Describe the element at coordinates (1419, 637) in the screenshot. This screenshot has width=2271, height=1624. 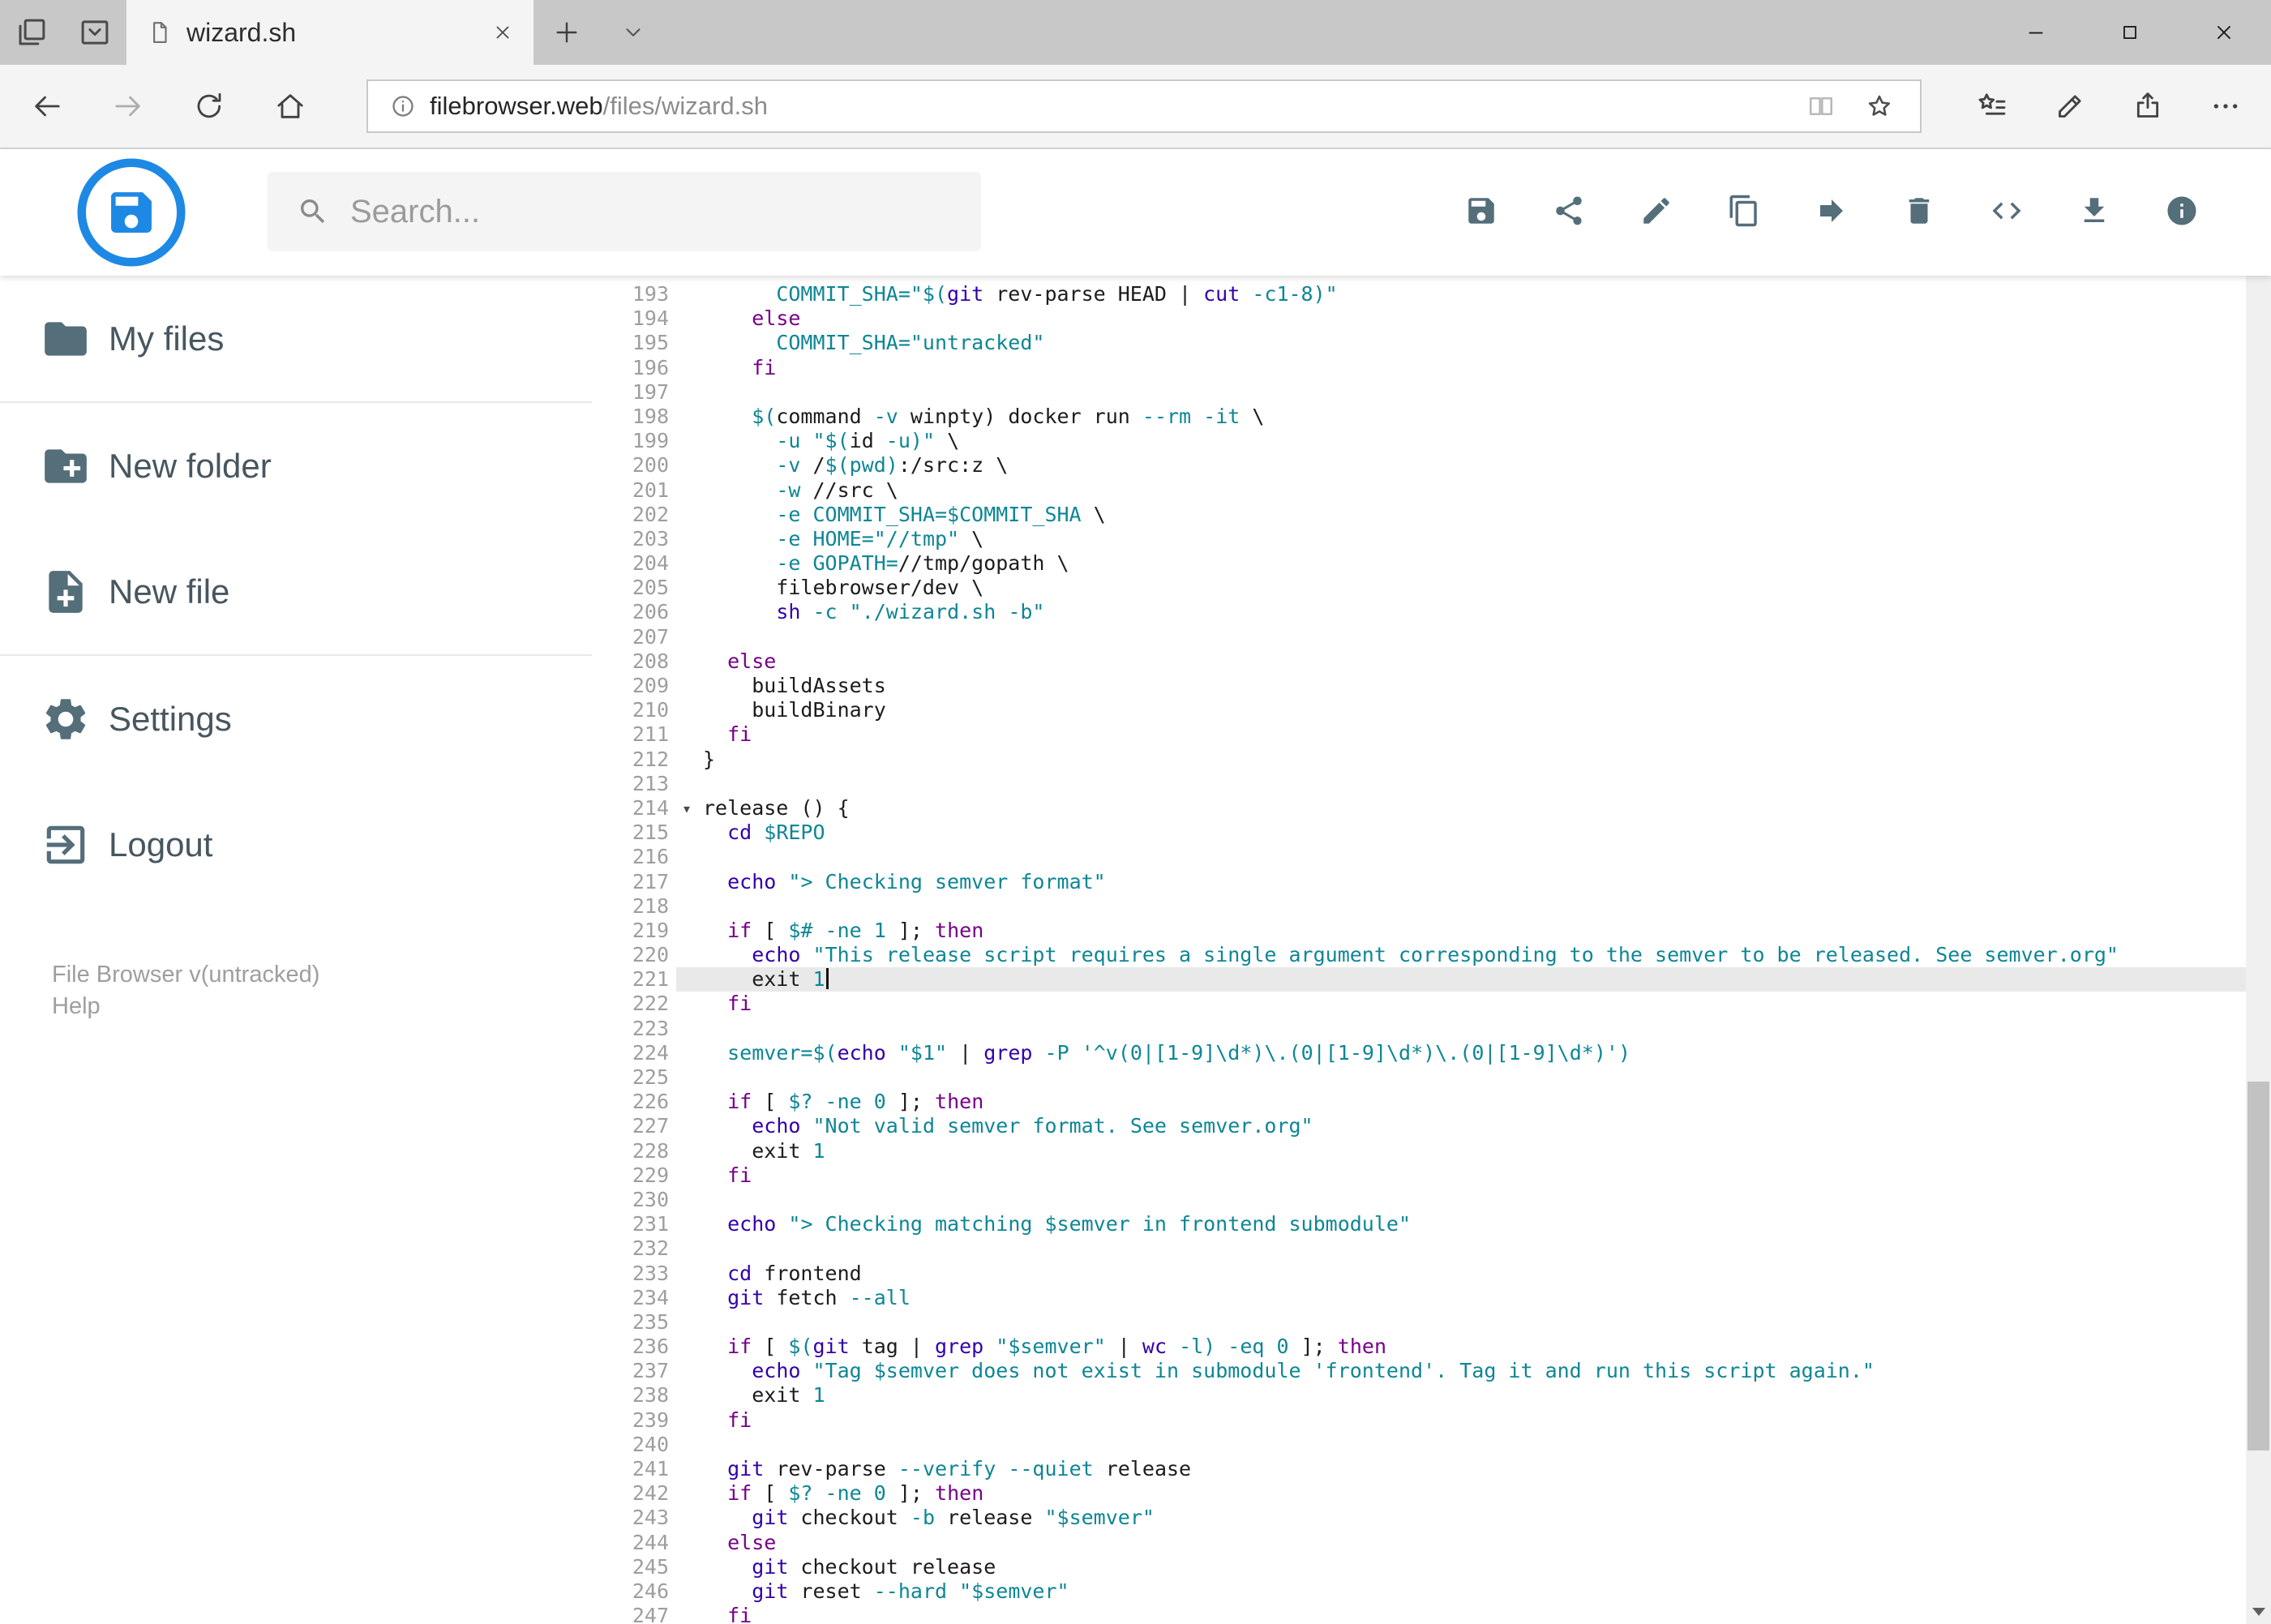
I see `code-line: 207` at that location.